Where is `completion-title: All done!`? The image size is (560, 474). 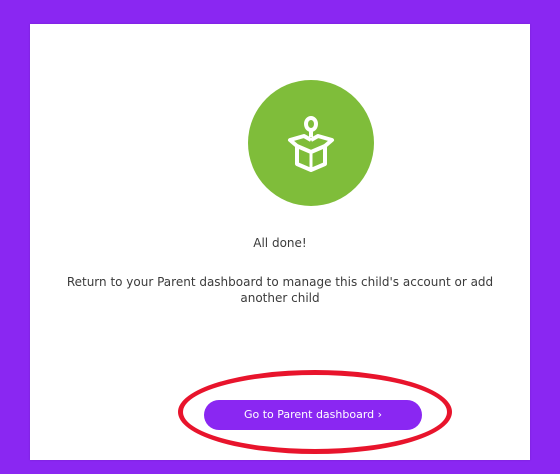 completion-title: All done! is located at coordinates (280, 243).